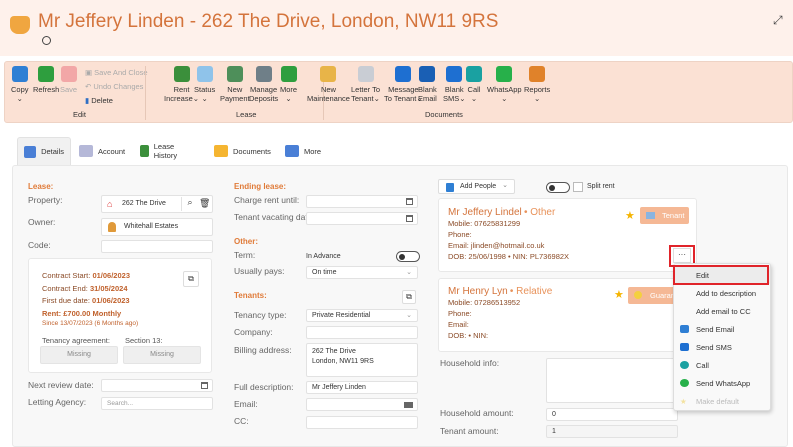 This screenshot has width=793, height=447. What do you see at coordinates (362, 315) in the screenshot?
I see `tenancy-type-select: Private Residential ⌄` at bounding box center [362, 315].